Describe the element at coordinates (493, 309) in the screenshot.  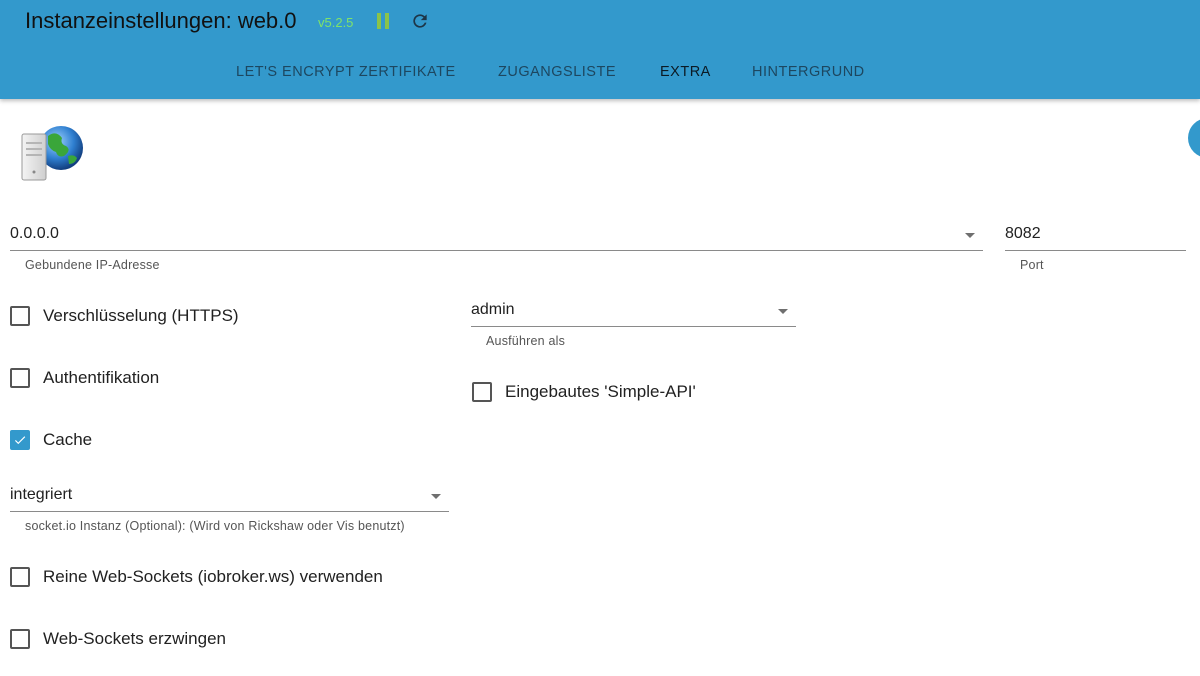
I see `run-as-value: admin` at that location.